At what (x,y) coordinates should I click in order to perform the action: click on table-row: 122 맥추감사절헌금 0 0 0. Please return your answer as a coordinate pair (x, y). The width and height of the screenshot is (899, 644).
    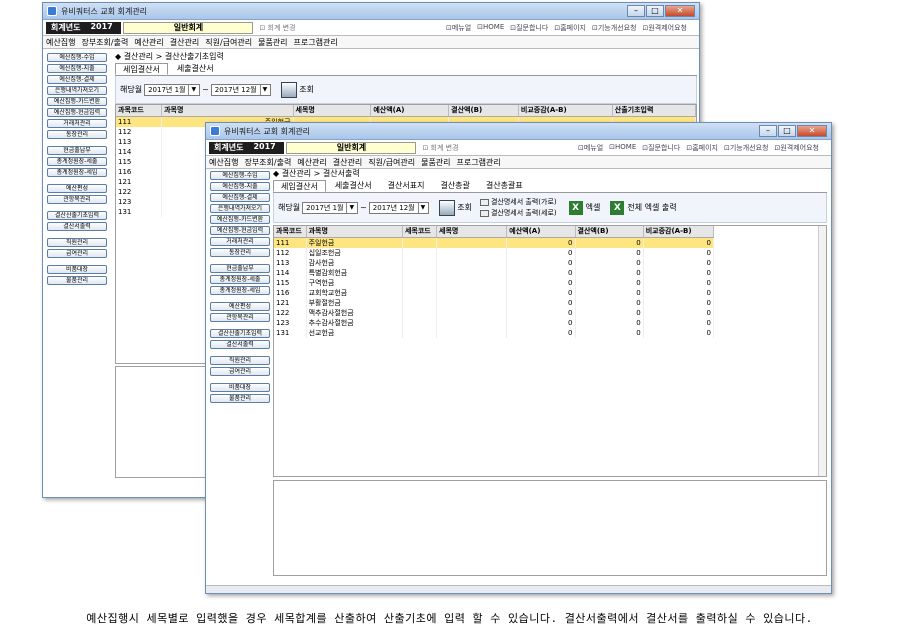
    Looking at the image, I should click on (494, 312).